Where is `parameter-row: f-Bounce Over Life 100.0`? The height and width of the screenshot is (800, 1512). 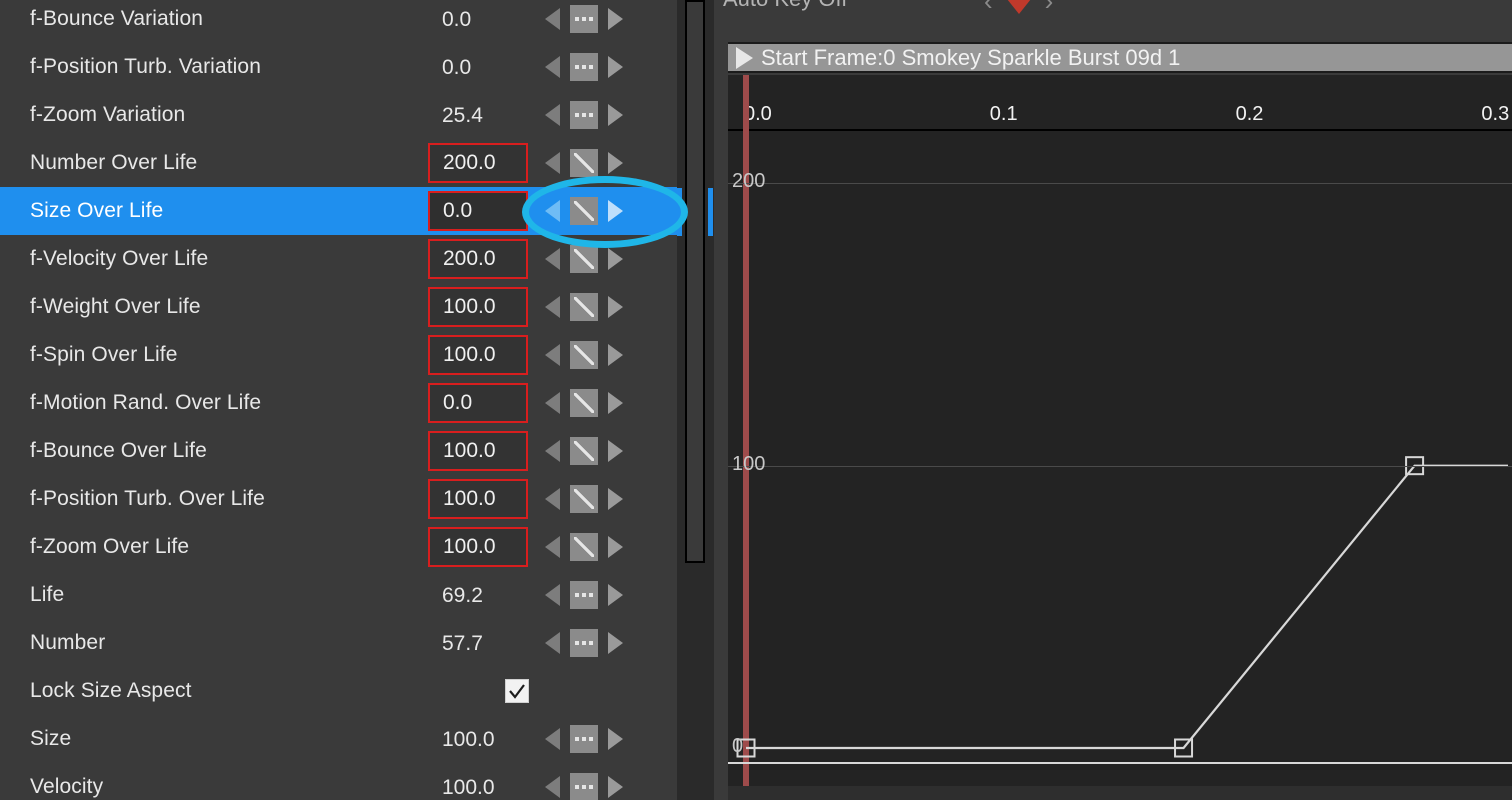 parameter-row: f-Bounce Over Life 100.0 is located at coordinates (338, 451).